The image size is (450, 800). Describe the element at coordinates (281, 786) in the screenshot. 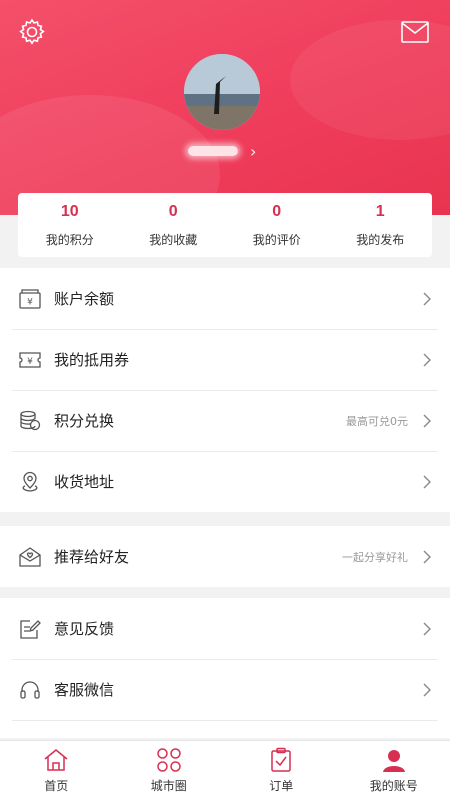

I see `tab-label: 订单` at that location.